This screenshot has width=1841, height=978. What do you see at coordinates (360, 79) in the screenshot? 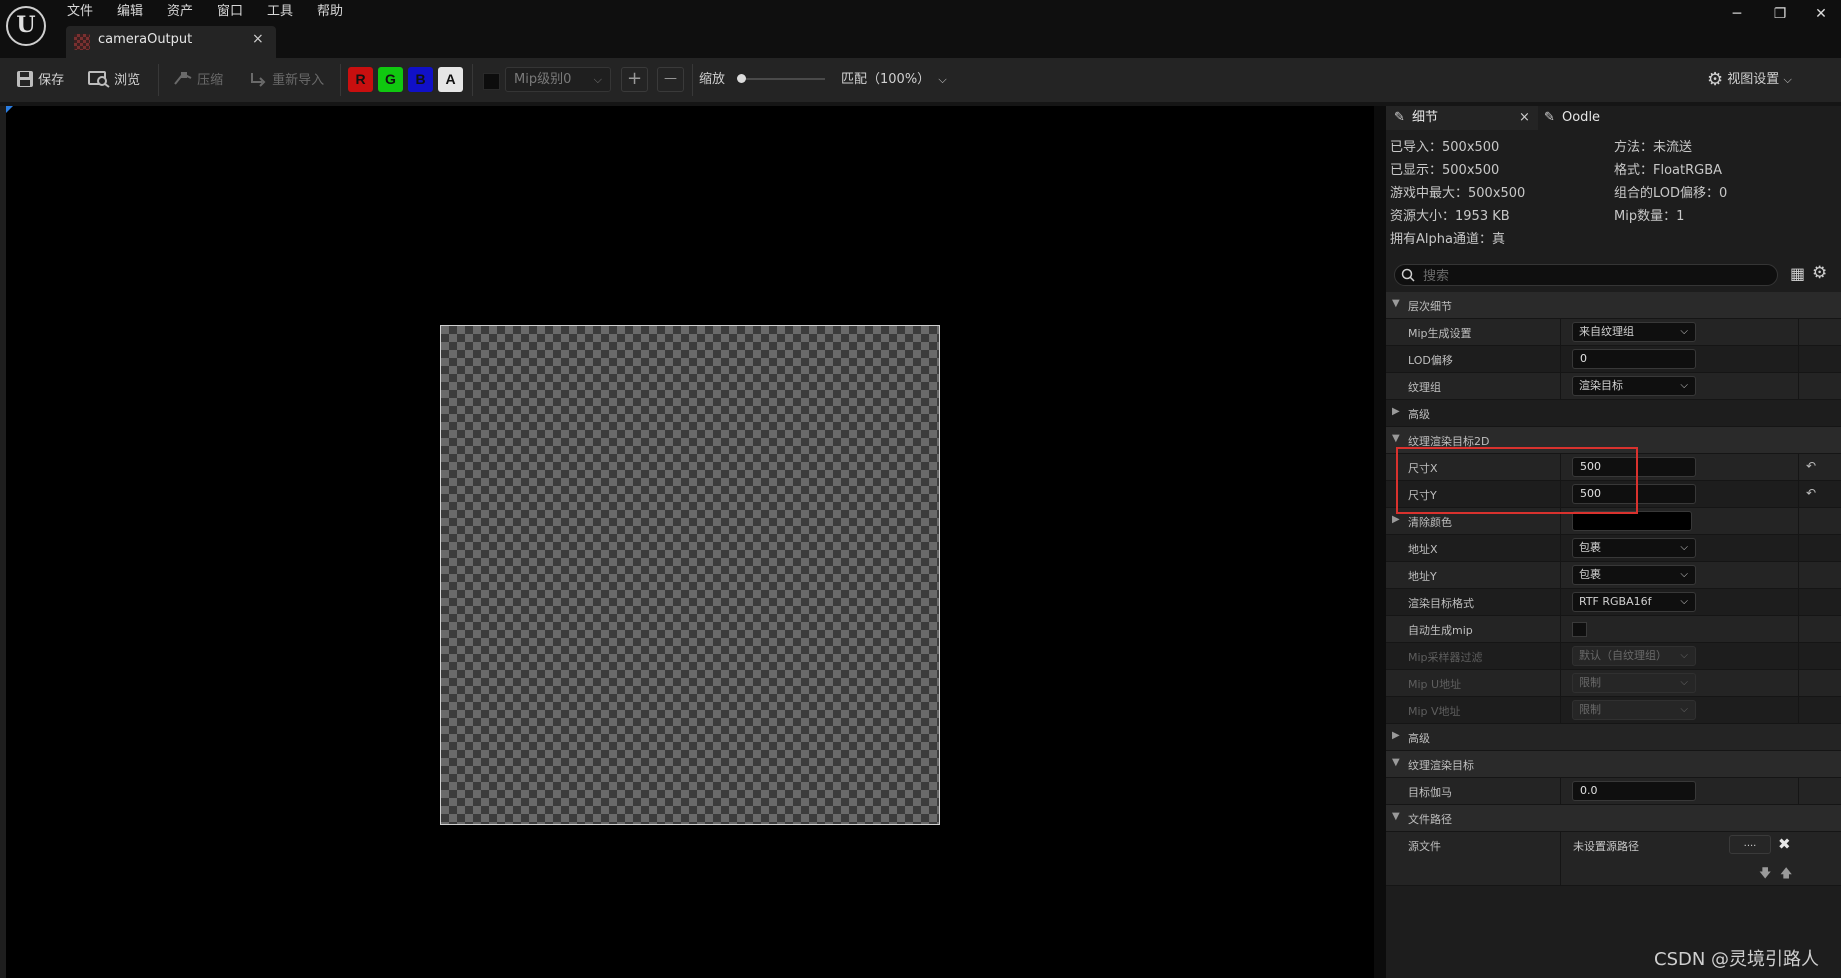
I see `channel-r-toggle: R` at bounding box center [360, 79].